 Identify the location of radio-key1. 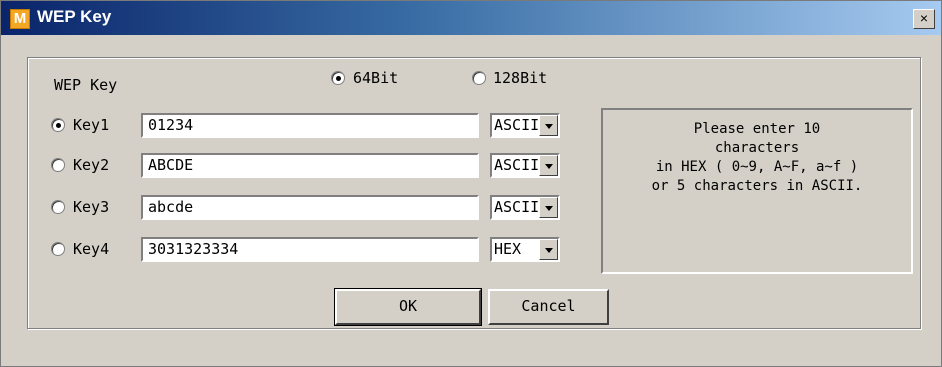
(58, 125).